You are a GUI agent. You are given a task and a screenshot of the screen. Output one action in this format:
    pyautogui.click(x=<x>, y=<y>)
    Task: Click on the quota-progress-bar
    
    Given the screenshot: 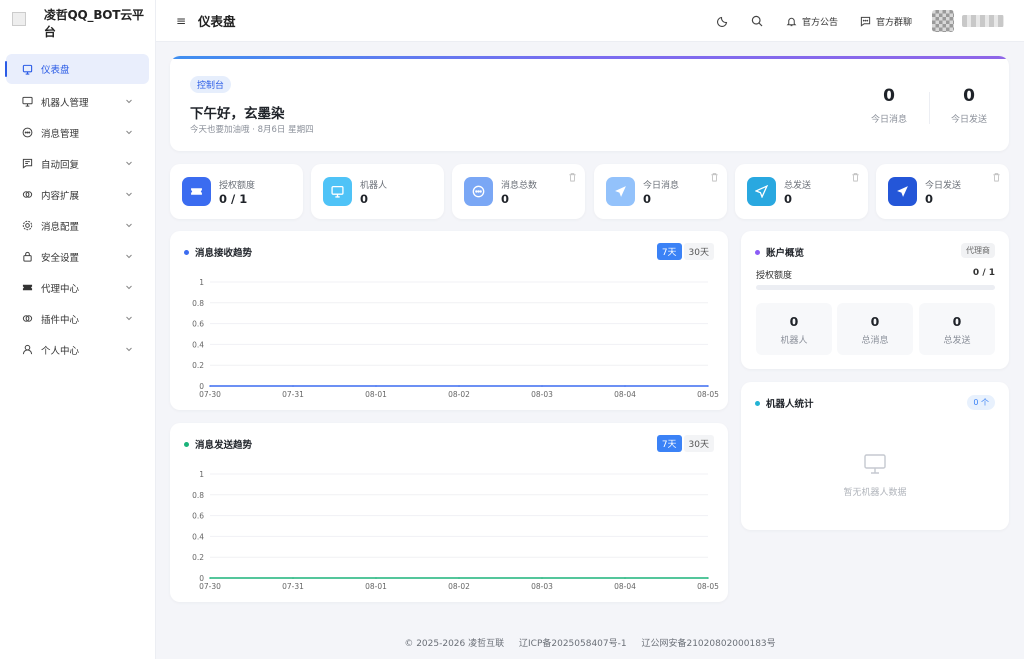 What is the action you would take?
    pyautogui.click(x=875, y=287)
    